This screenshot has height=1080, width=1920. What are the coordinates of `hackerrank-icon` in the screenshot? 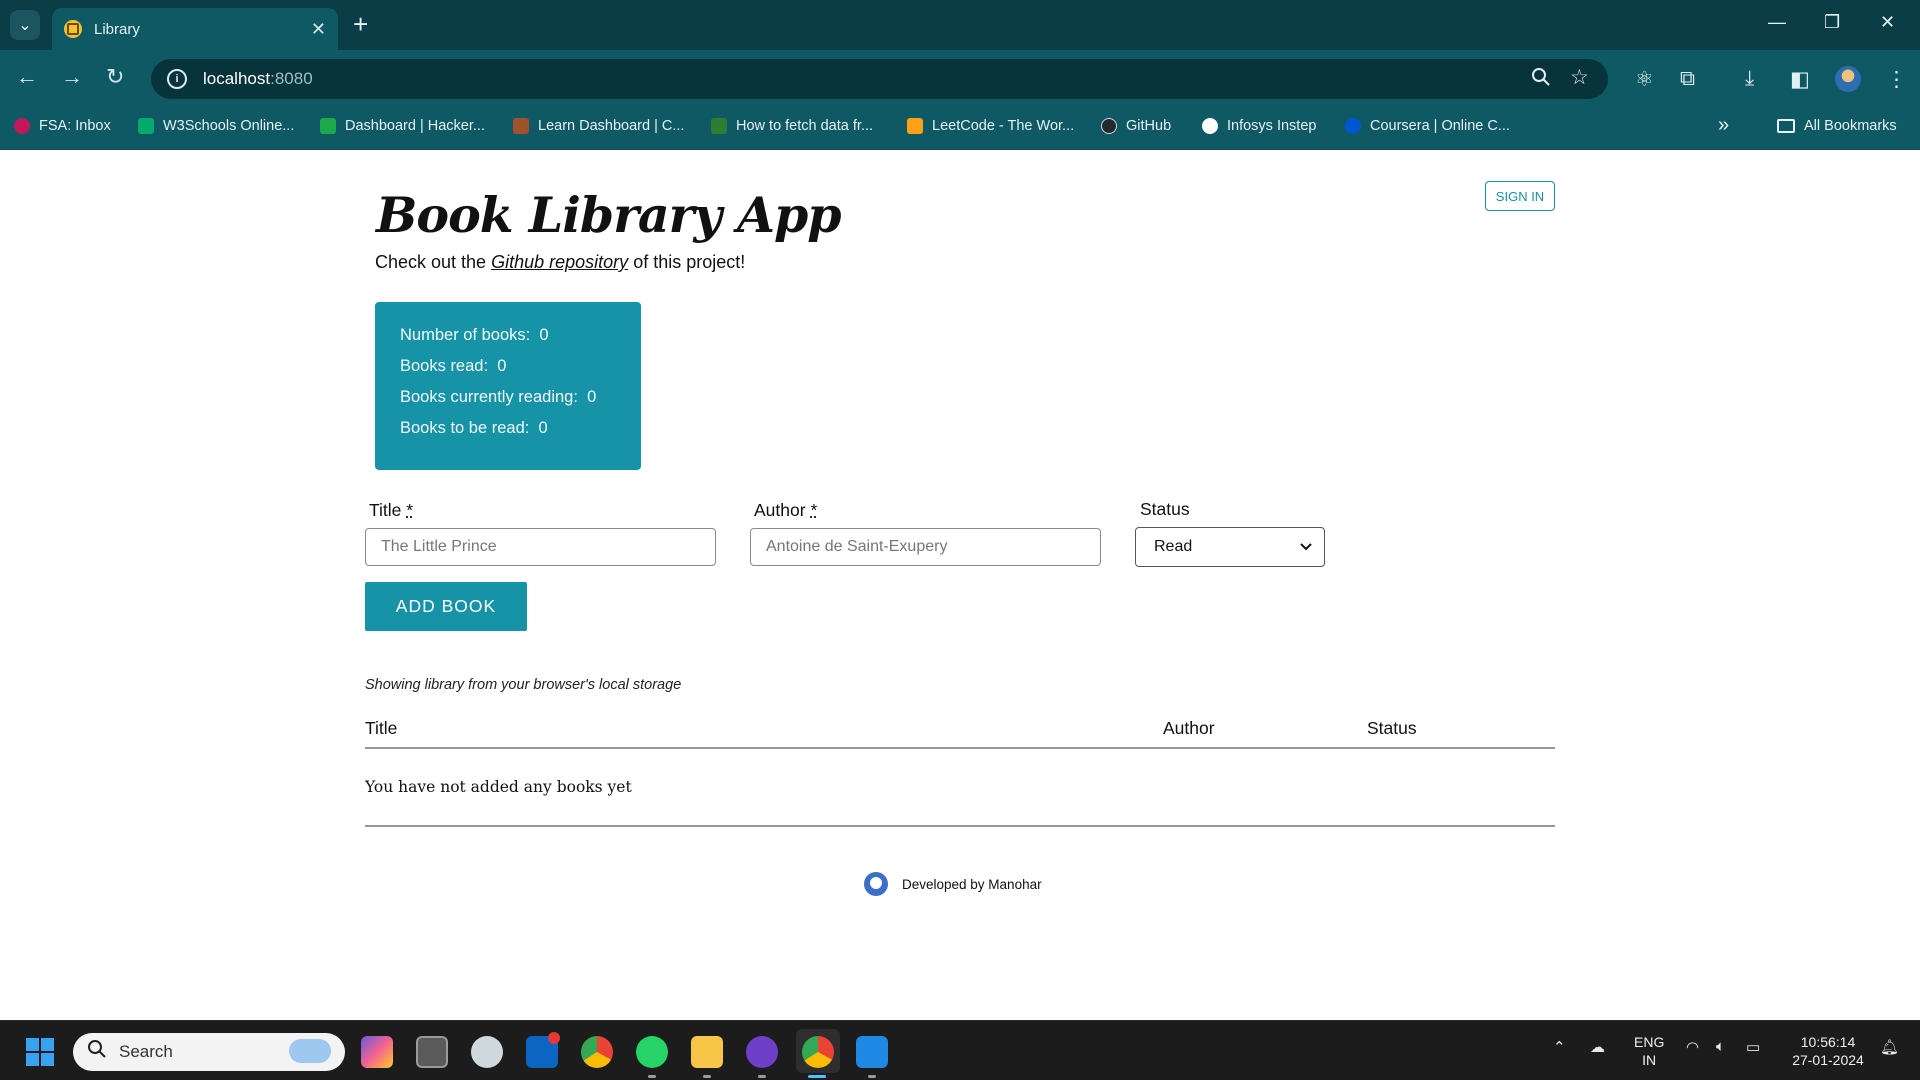 It's located at (328, 126).